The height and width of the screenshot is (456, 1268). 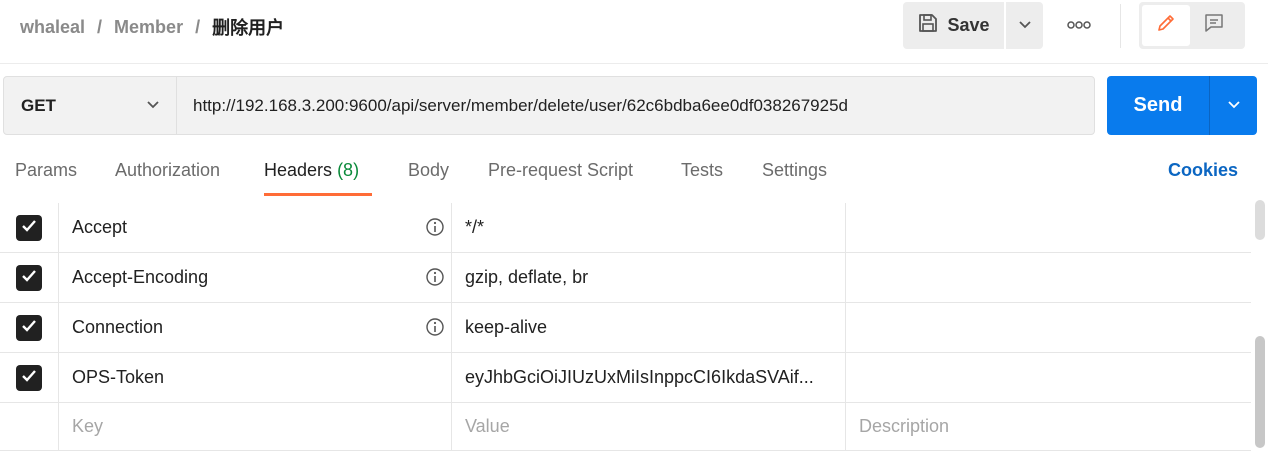 I want to click on header-key: Accept-Encoding, so click(x=140, y=277).